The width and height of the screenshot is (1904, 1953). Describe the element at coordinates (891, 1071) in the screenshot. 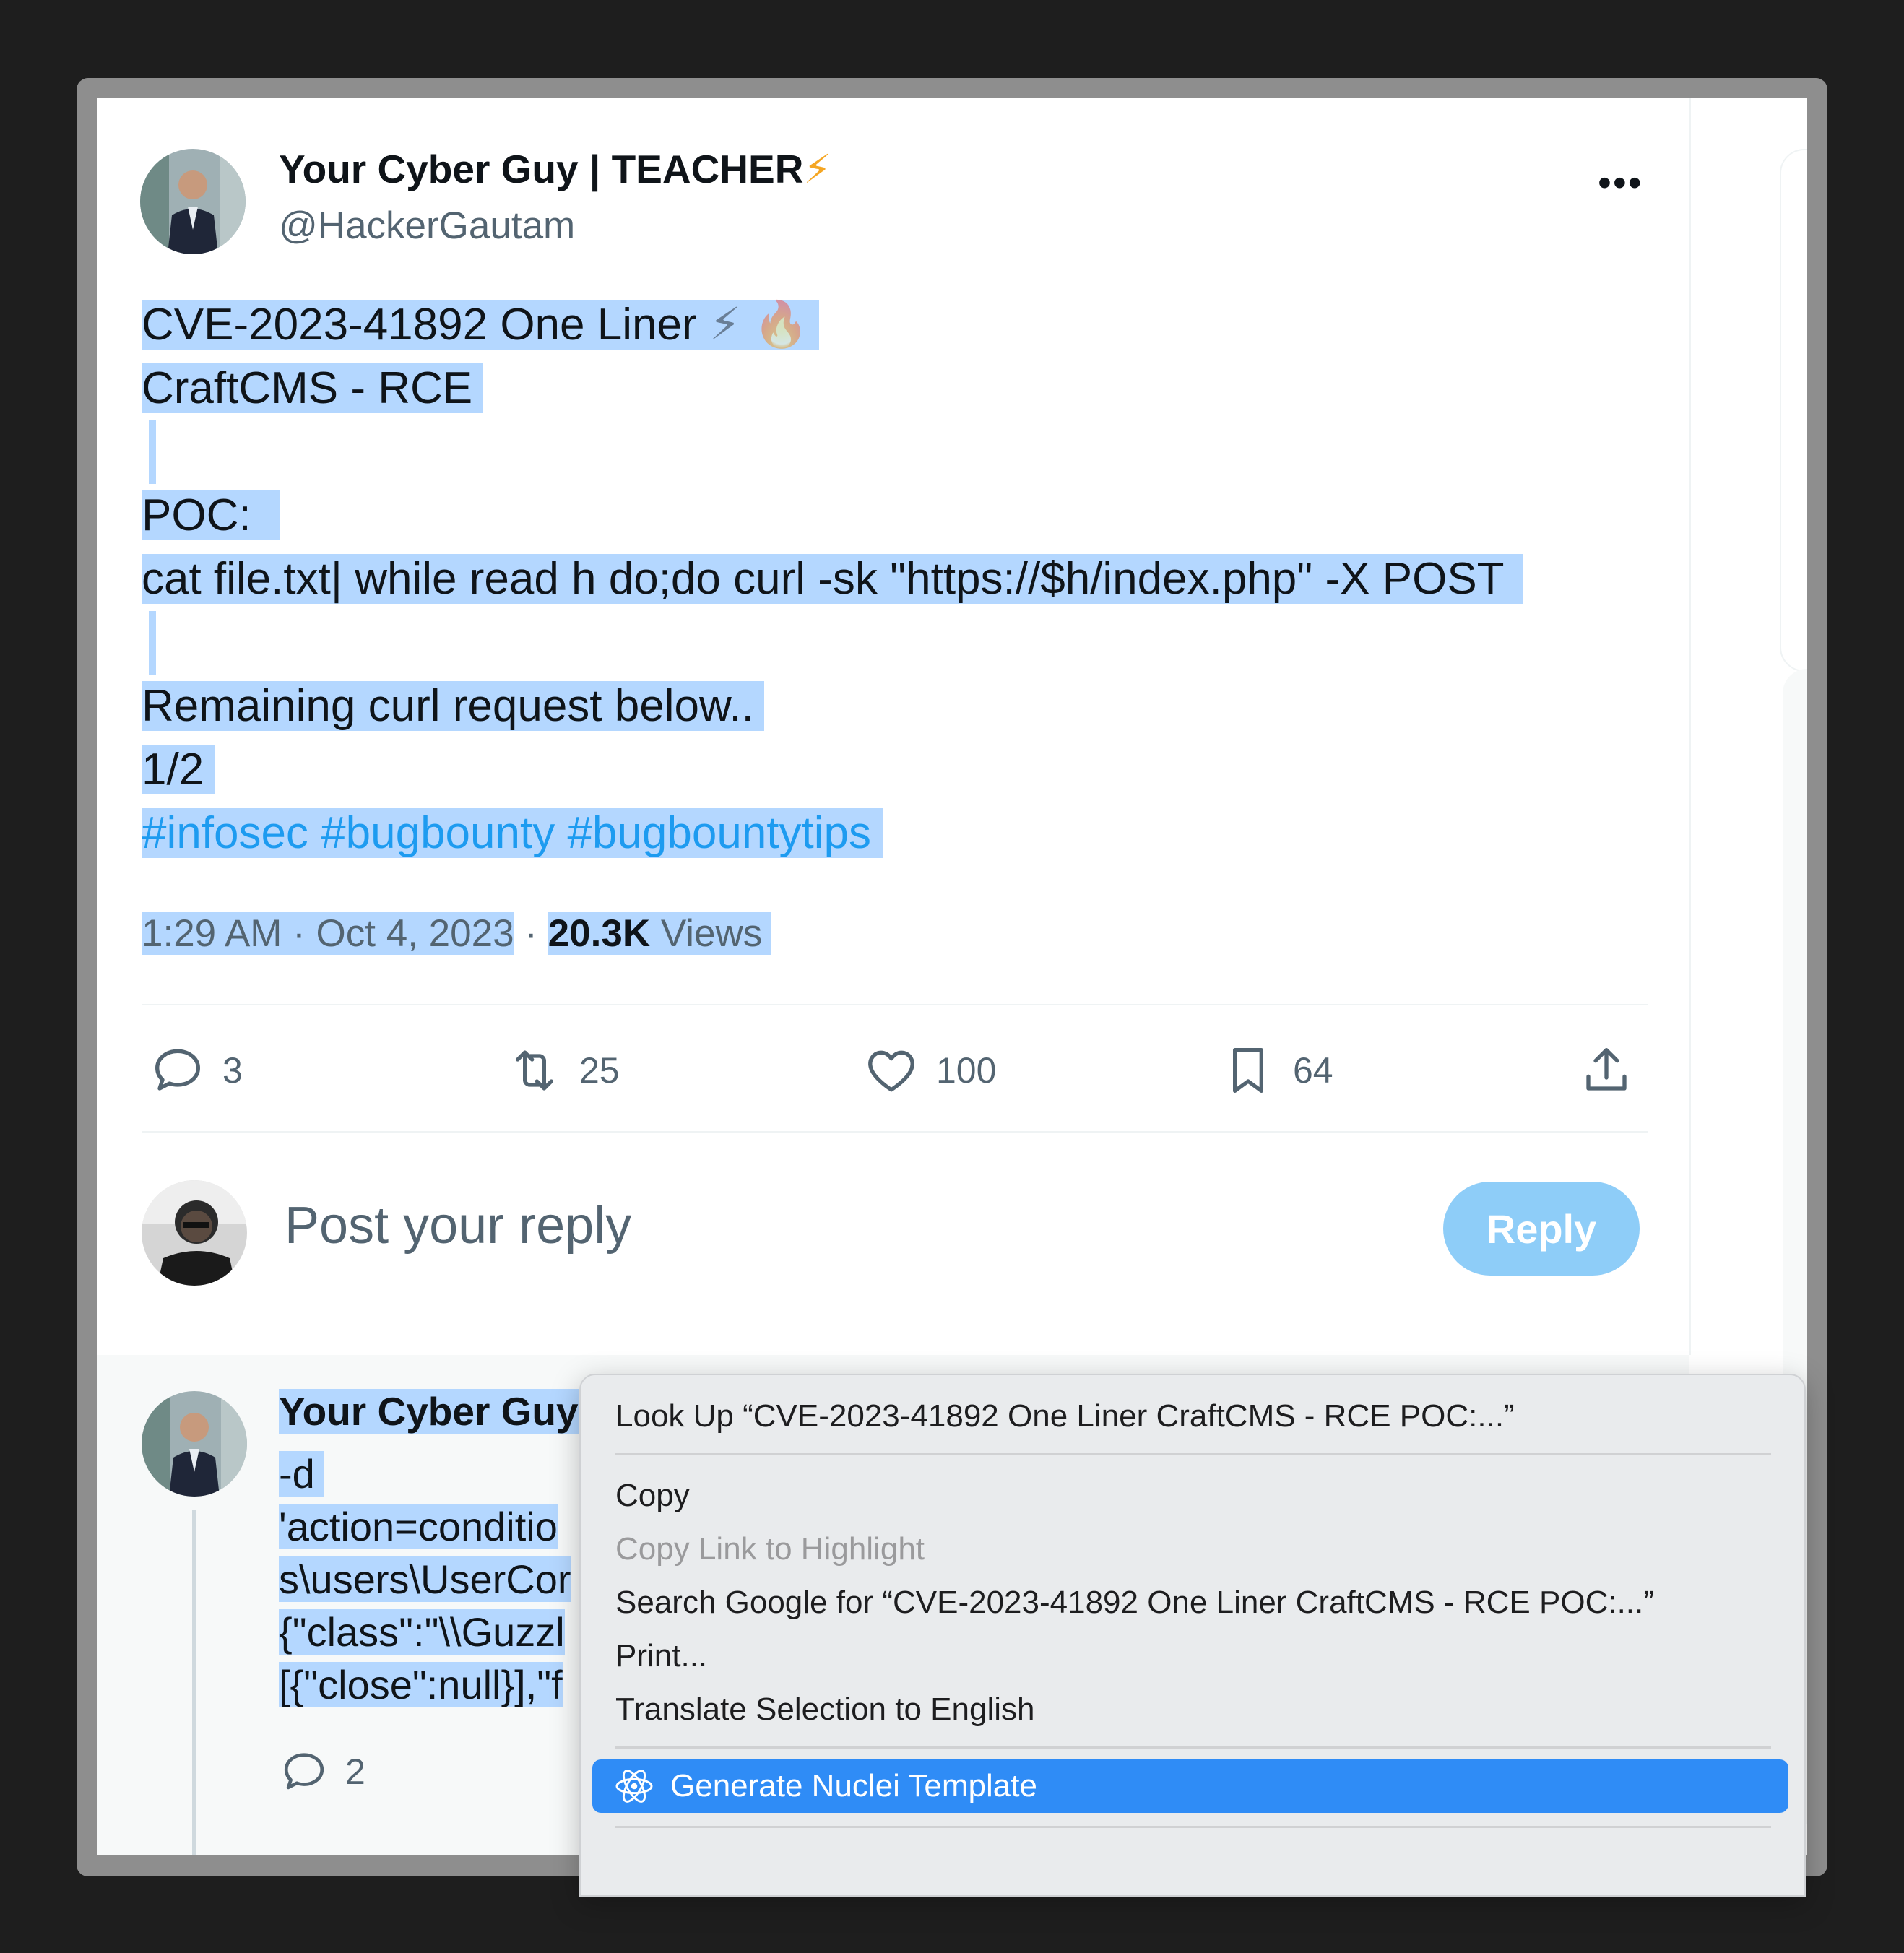

I see `heart-icon` at that location.